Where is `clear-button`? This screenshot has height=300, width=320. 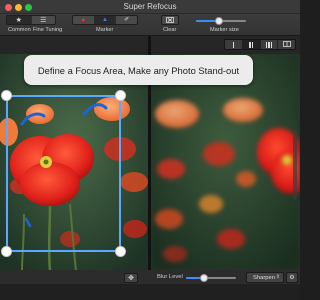 clear-button is located at coordinates (170, 20).